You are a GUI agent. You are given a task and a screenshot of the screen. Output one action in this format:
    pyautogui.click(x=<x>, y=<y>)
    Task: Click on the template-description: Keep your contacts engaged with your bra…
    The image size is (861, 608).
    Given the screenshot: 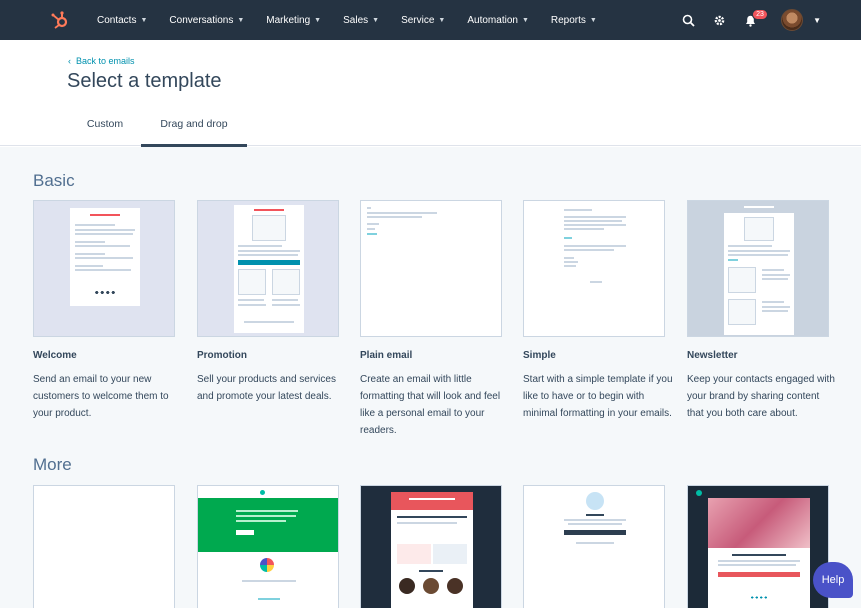 What is the action you would take?
    pyautogui.click(x=761, y=396)
    